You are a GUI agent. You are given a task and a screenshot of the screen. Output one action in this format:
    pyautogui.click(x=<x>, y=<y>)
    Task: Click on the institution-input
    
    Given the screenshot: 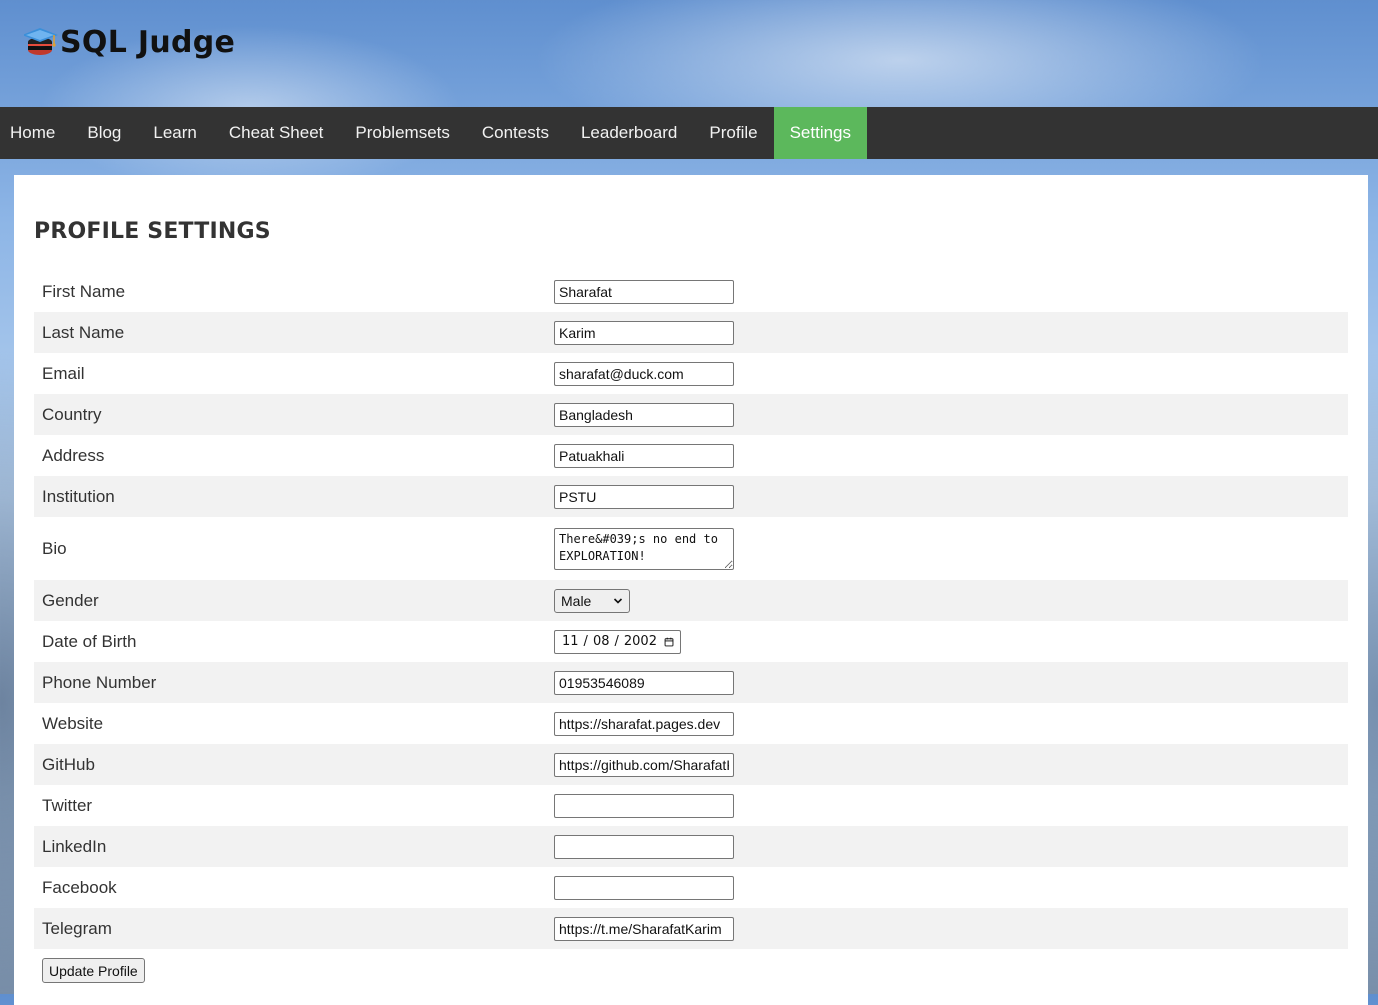 What is the action you would take?
    pyautogui.click(x=644, y=496)
    